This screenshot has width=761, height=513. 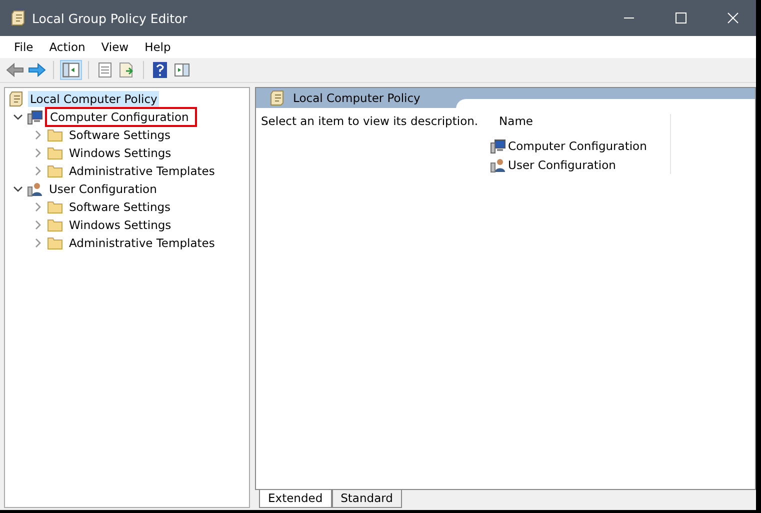 I want to click on menu-item: Action, so click(x=67, y=47).